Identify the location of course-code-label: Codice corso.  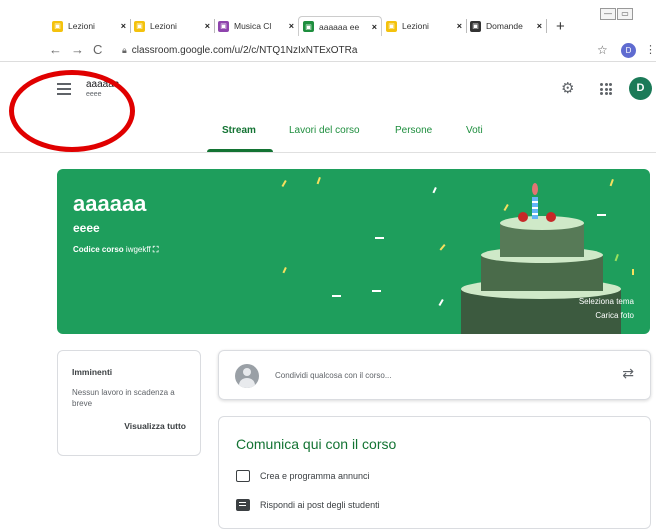
(98, 249).